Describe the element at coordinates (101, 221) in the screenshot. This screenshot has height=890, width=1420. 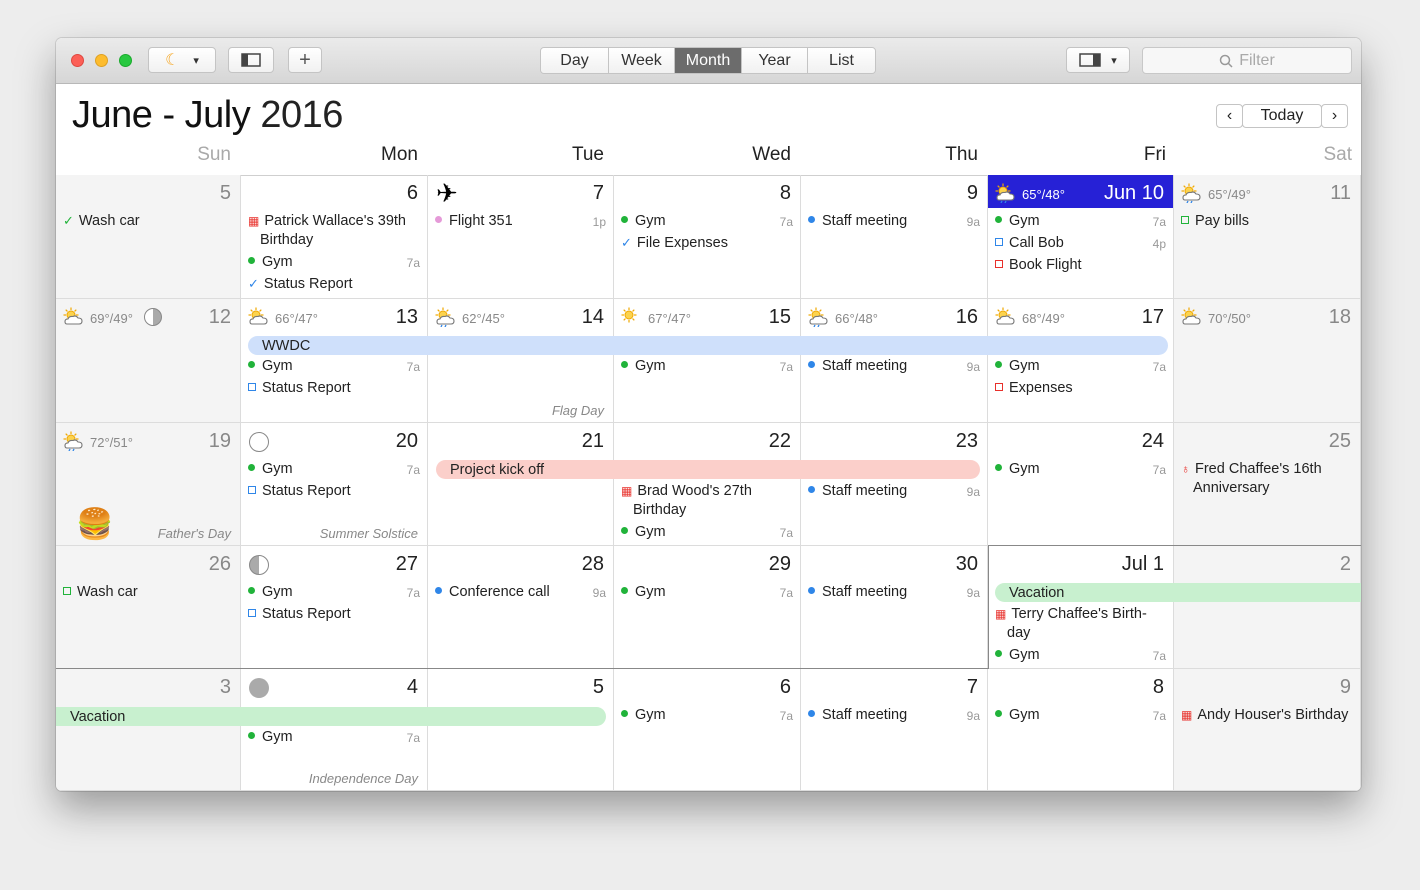
I see `calendar-event: ✓ Wash car` at that location.